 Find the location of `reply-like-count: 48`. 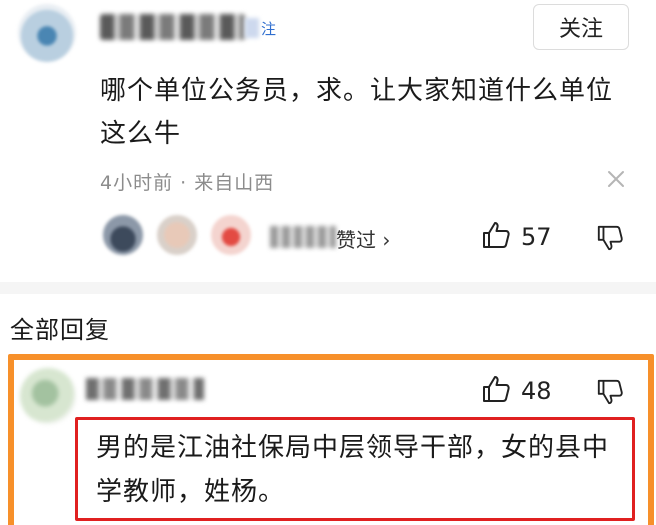

reply-like-count: 48 is located at coordinates (536, 391).